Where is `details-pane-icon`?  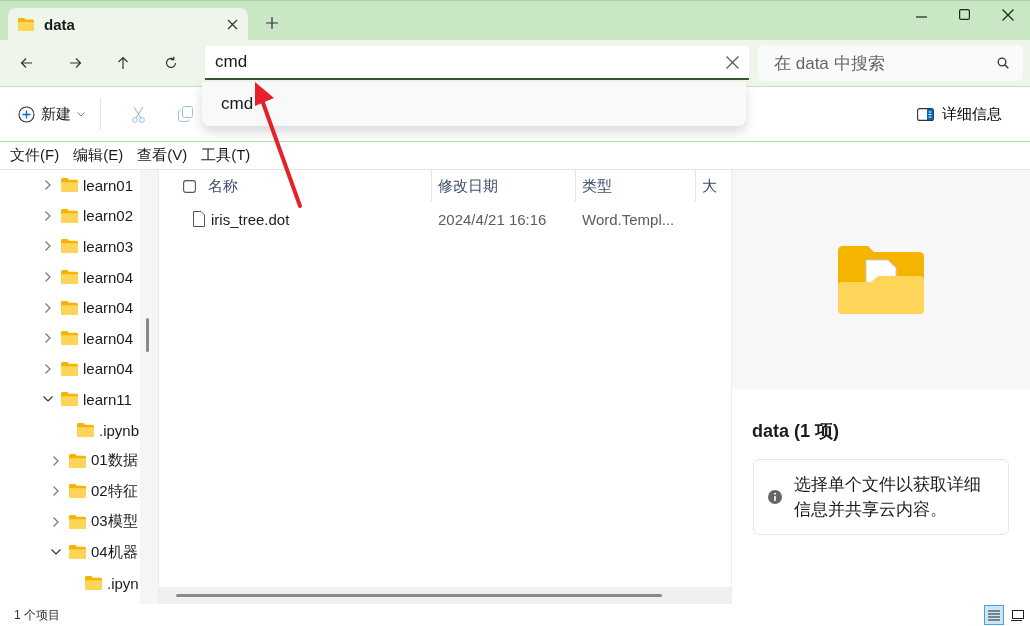 details-pane-icon is located at coordinates (925, 114).